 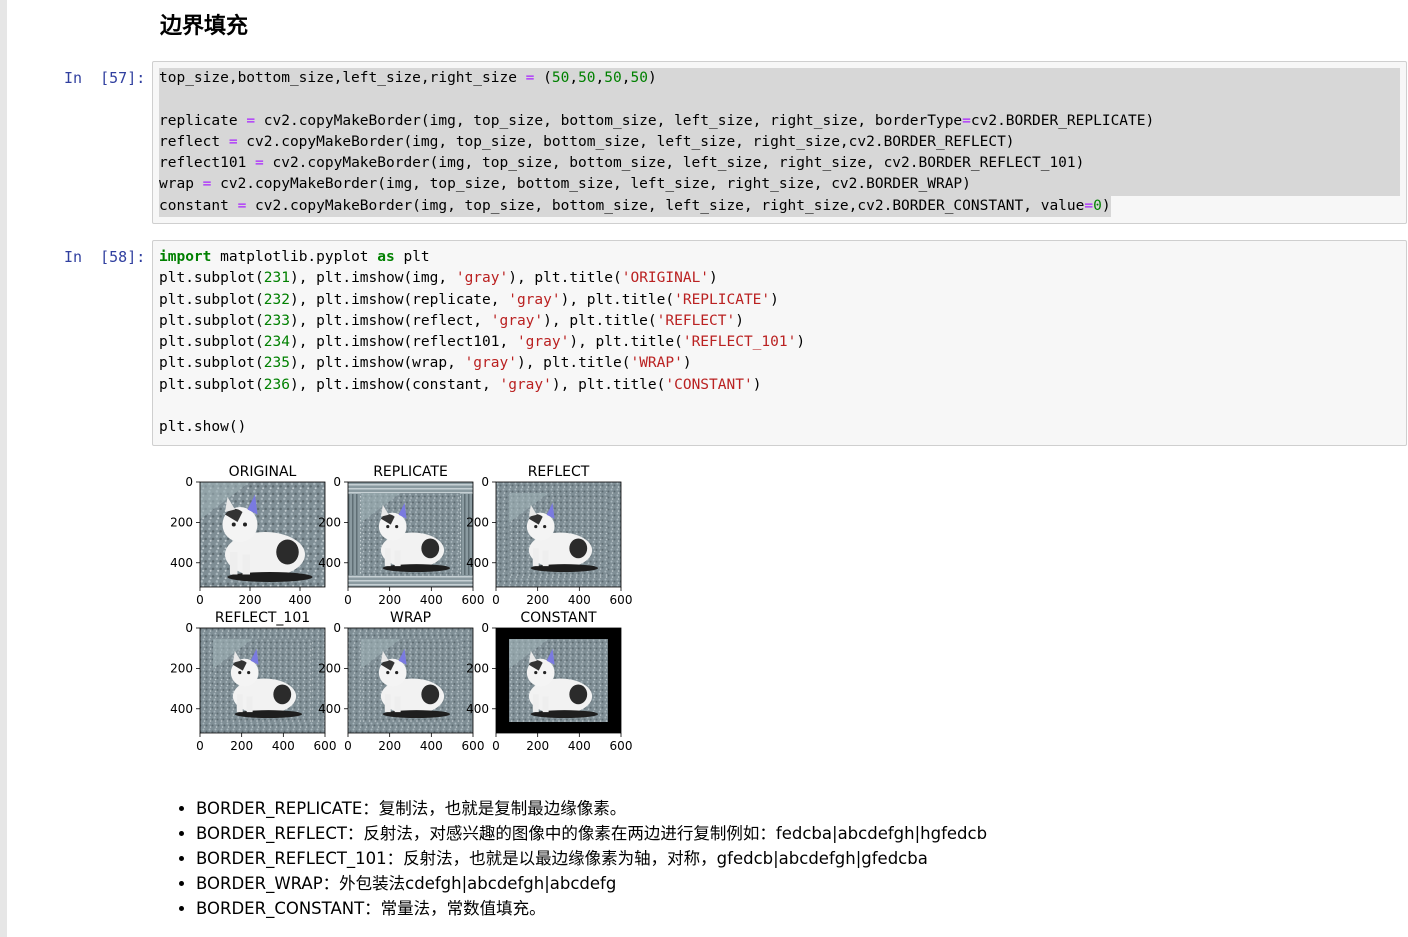 I want to click on subplot-reflect-101: REFLECT_101 0 200 400 0 200 400 600, so click(x=253, y=681).